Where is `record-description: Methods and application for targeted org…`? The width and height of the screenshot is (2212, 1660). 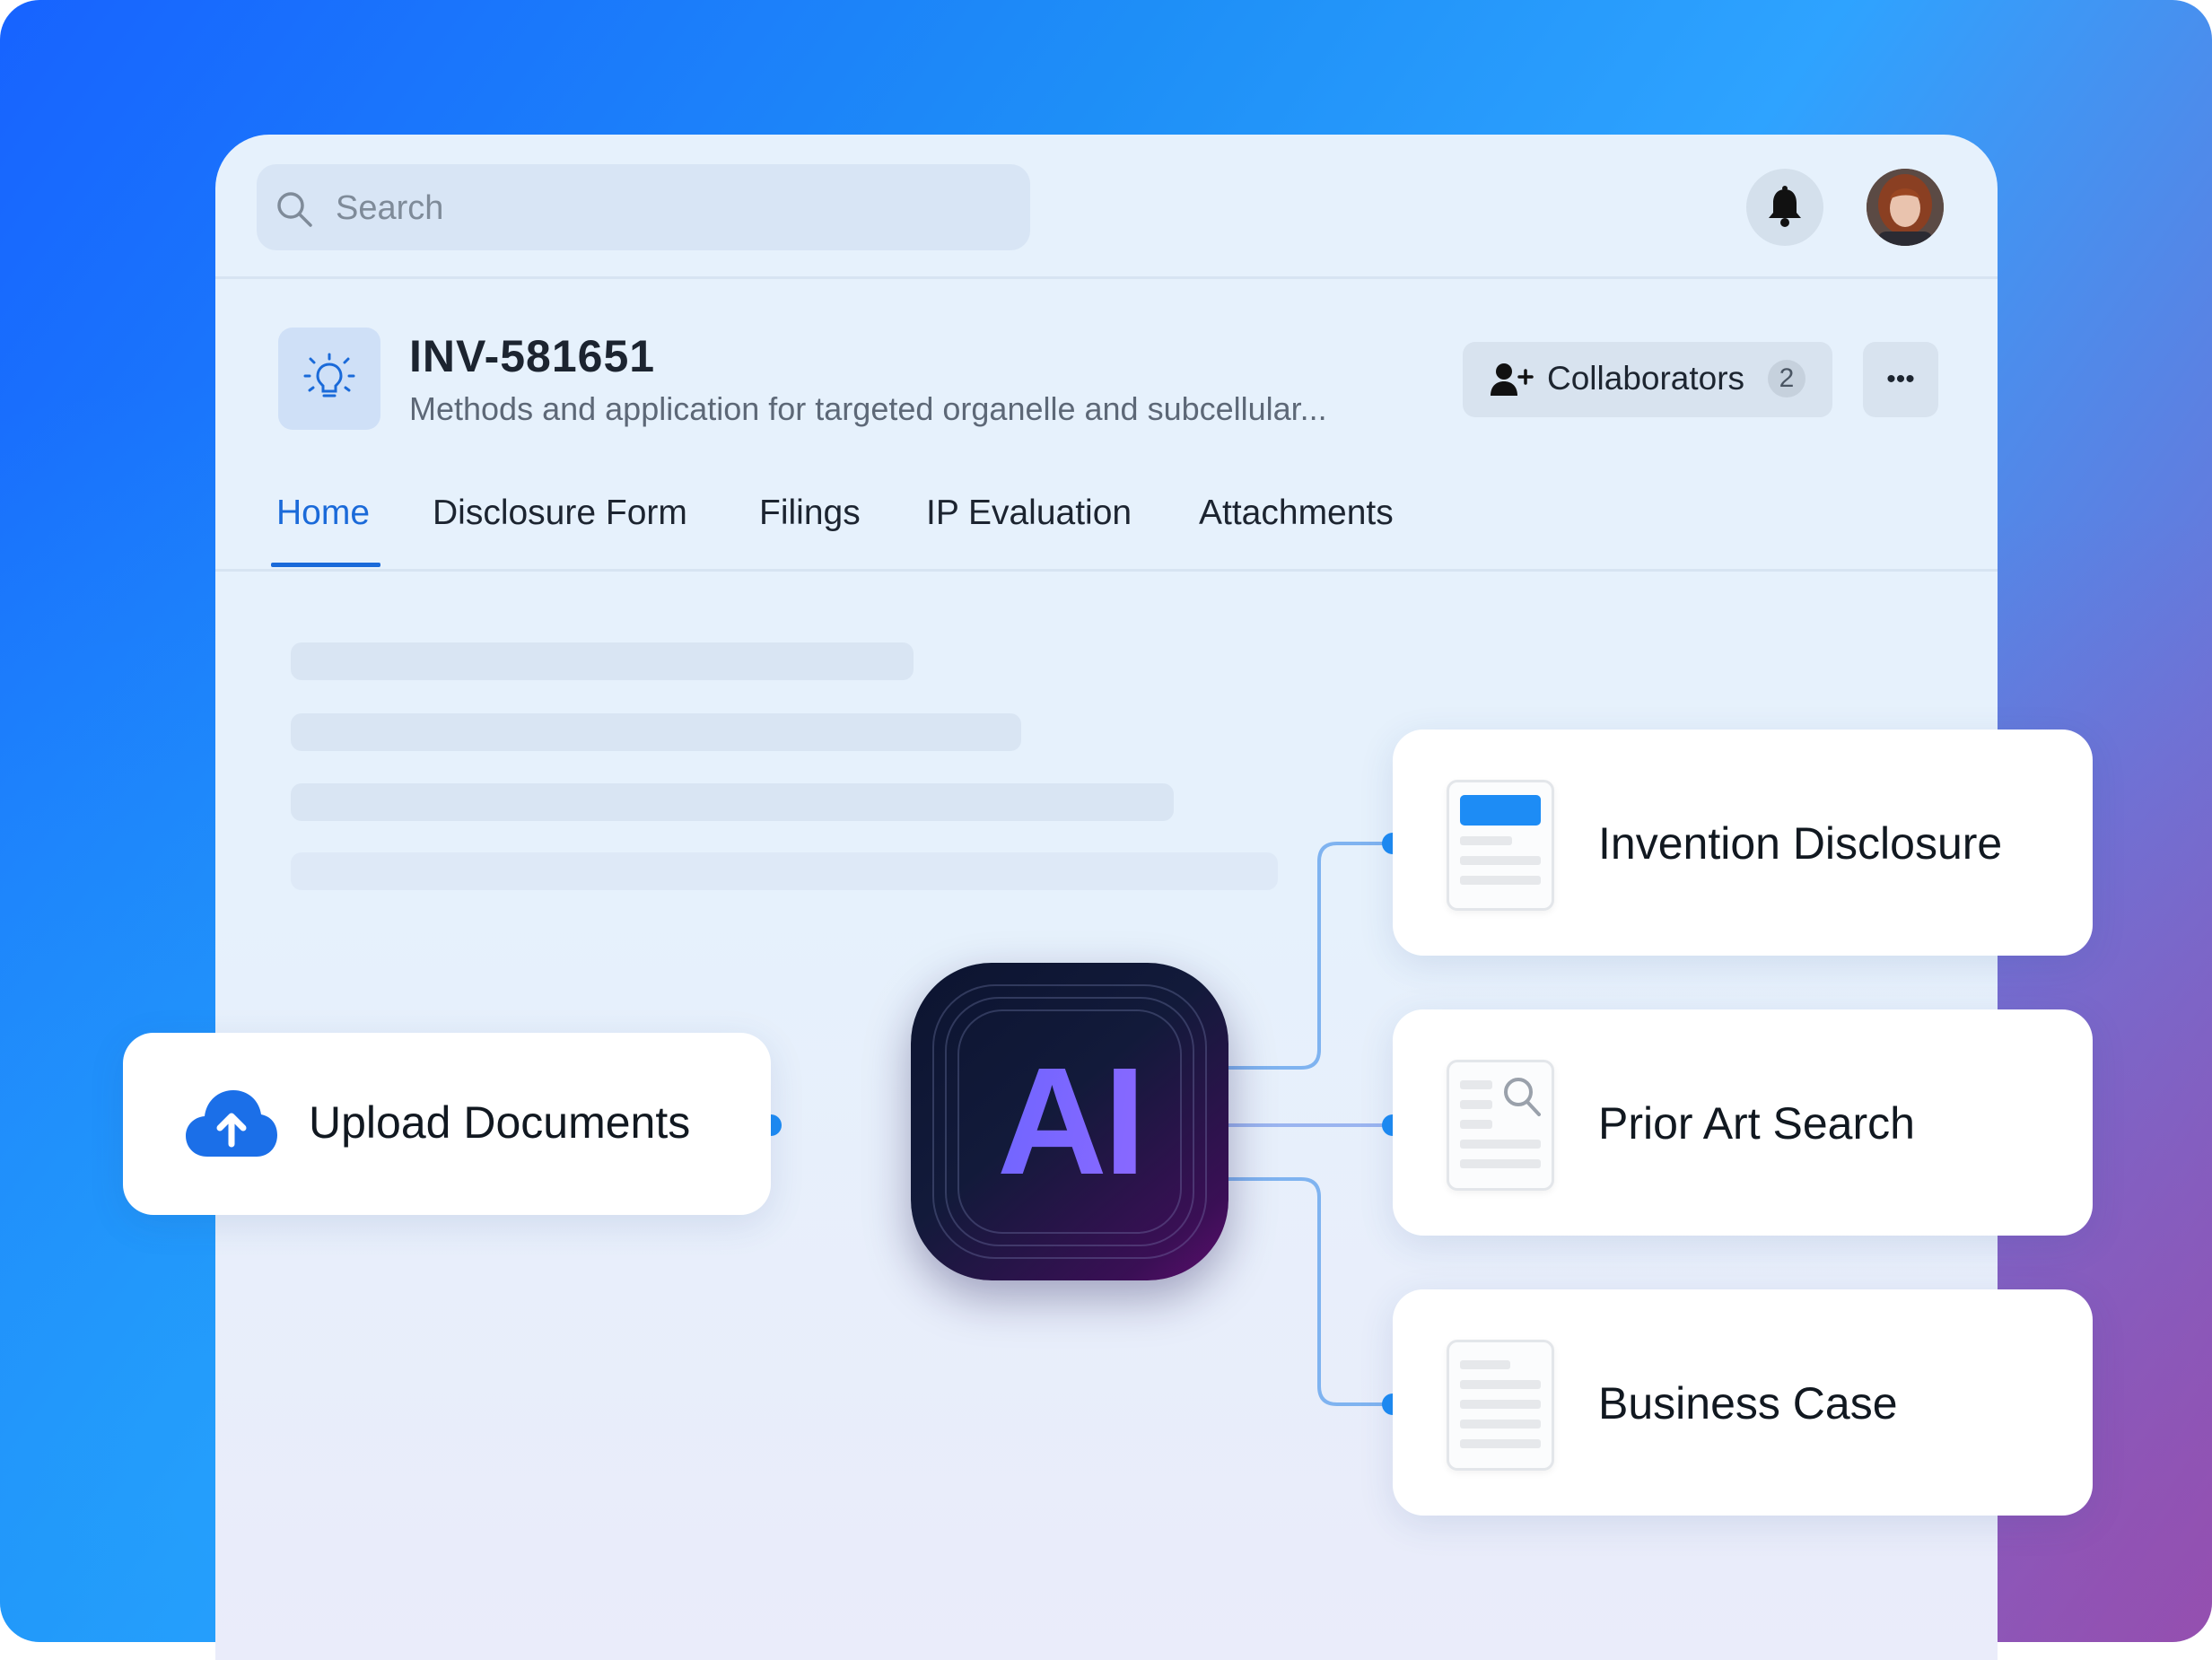 record-description: Methods and application for targeted org… is located at coordinates (868, 409).